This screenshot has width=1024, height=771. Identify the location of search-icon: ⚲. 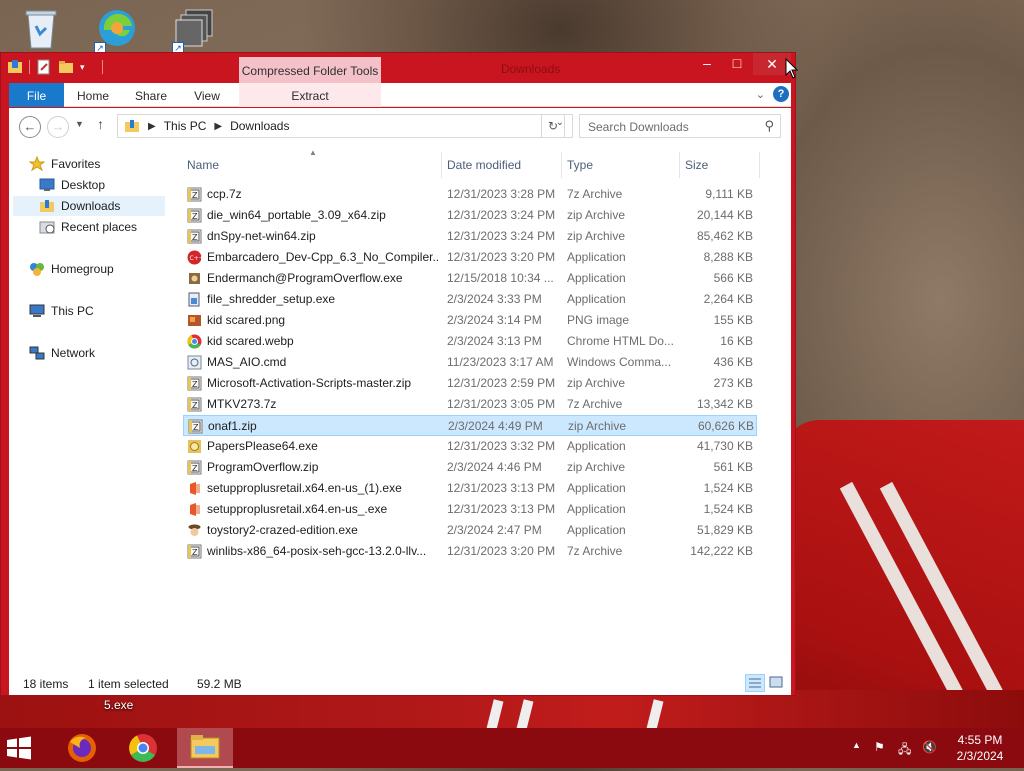
(769, 126).